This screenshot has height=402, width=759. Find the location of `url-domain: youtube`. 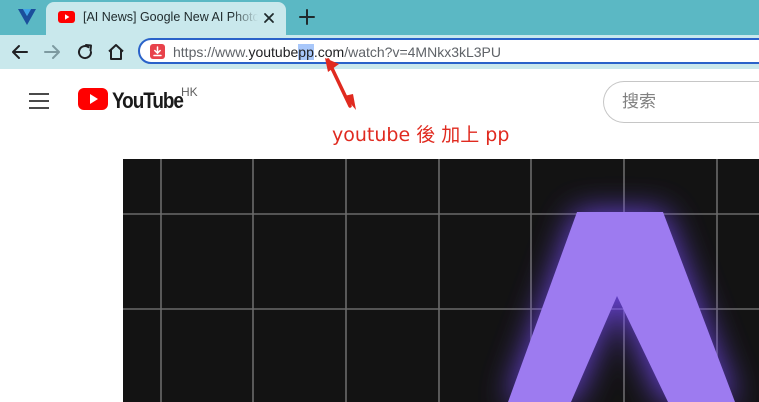

url-domain: youtube is located at coordinates (273, 52).